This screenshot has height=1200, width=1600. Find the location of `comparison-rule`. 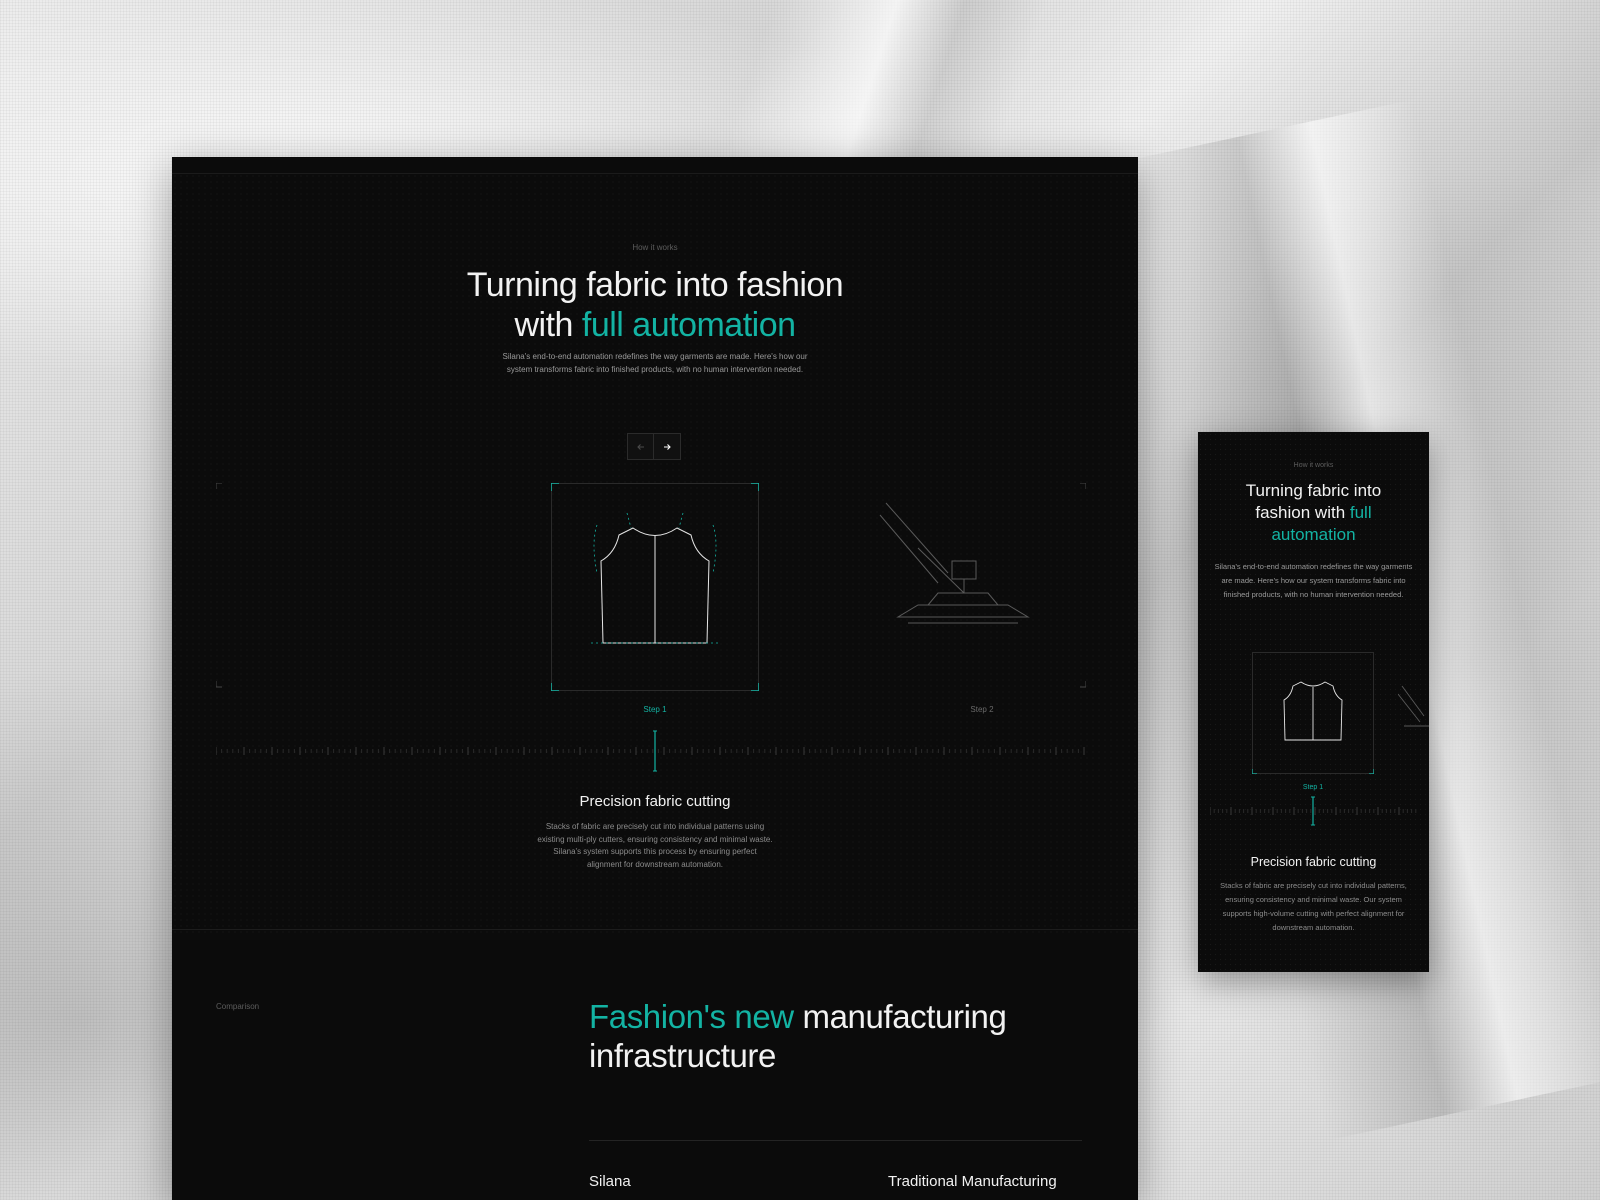

comparison-rule is located at coordinates (835, 1140).